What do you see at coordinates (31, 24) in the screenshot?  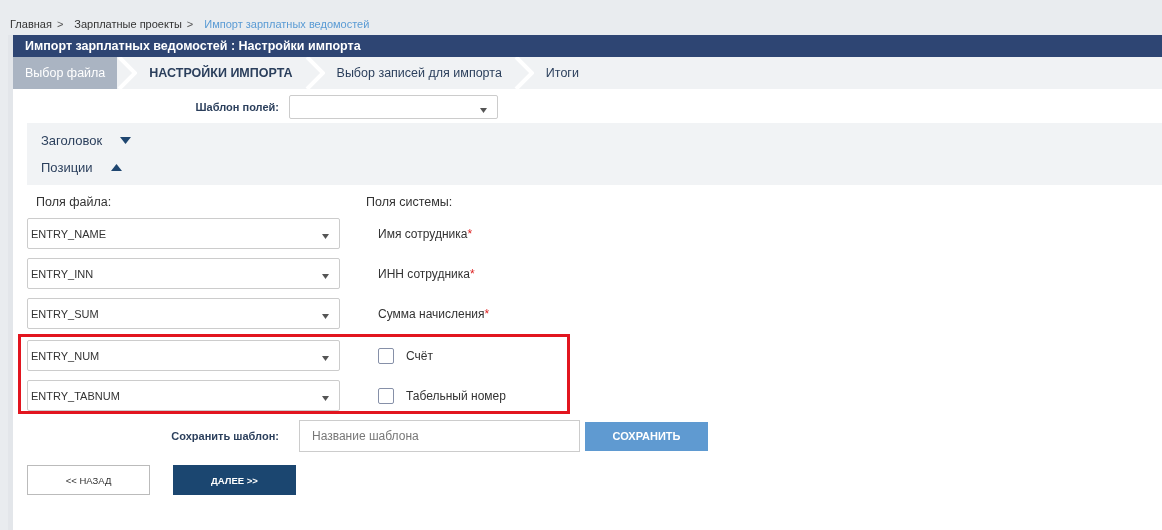 I see `breadcrumb-link: Главная` at bounding box center [31, 24].